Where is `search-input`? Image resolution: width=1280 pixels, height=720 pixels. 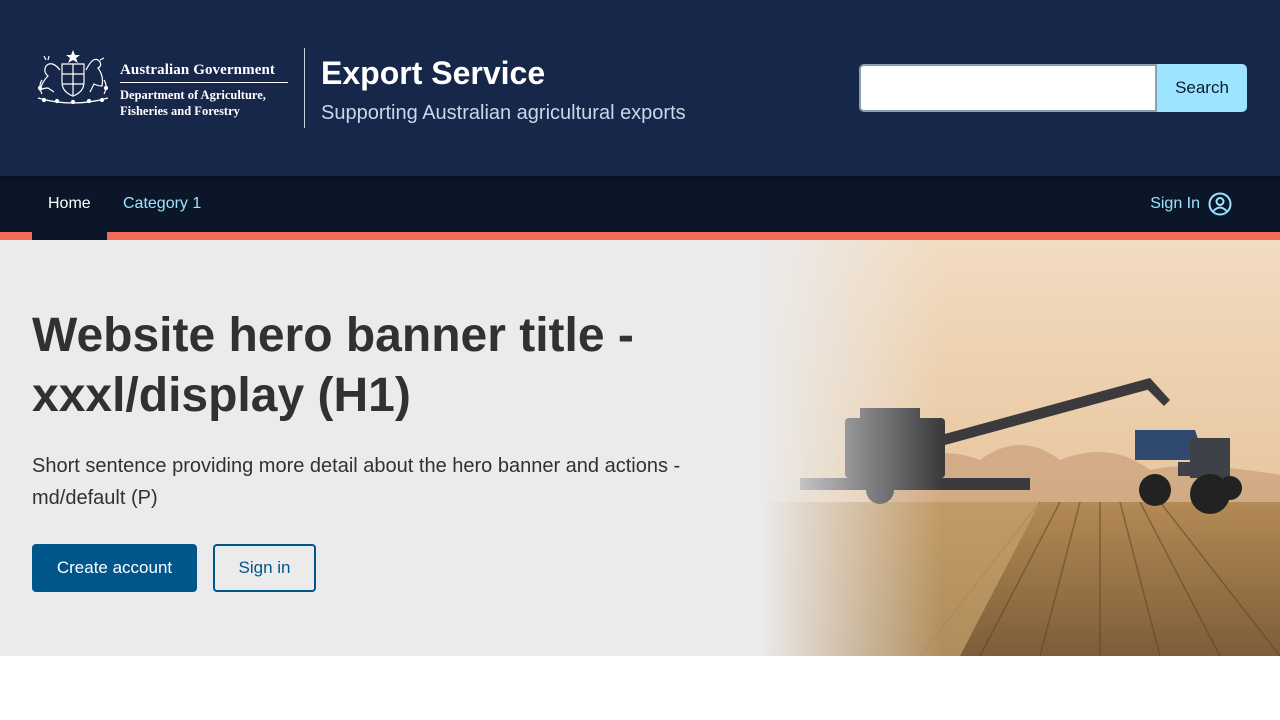 search-input is located at coordinates (1008, 88).